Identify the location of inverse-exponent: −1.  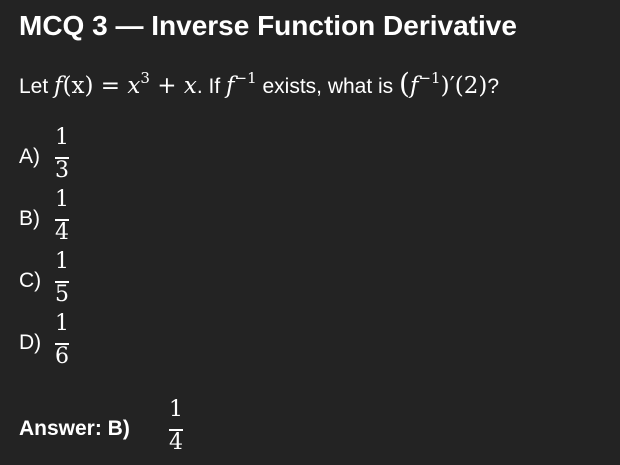
(245, 78).